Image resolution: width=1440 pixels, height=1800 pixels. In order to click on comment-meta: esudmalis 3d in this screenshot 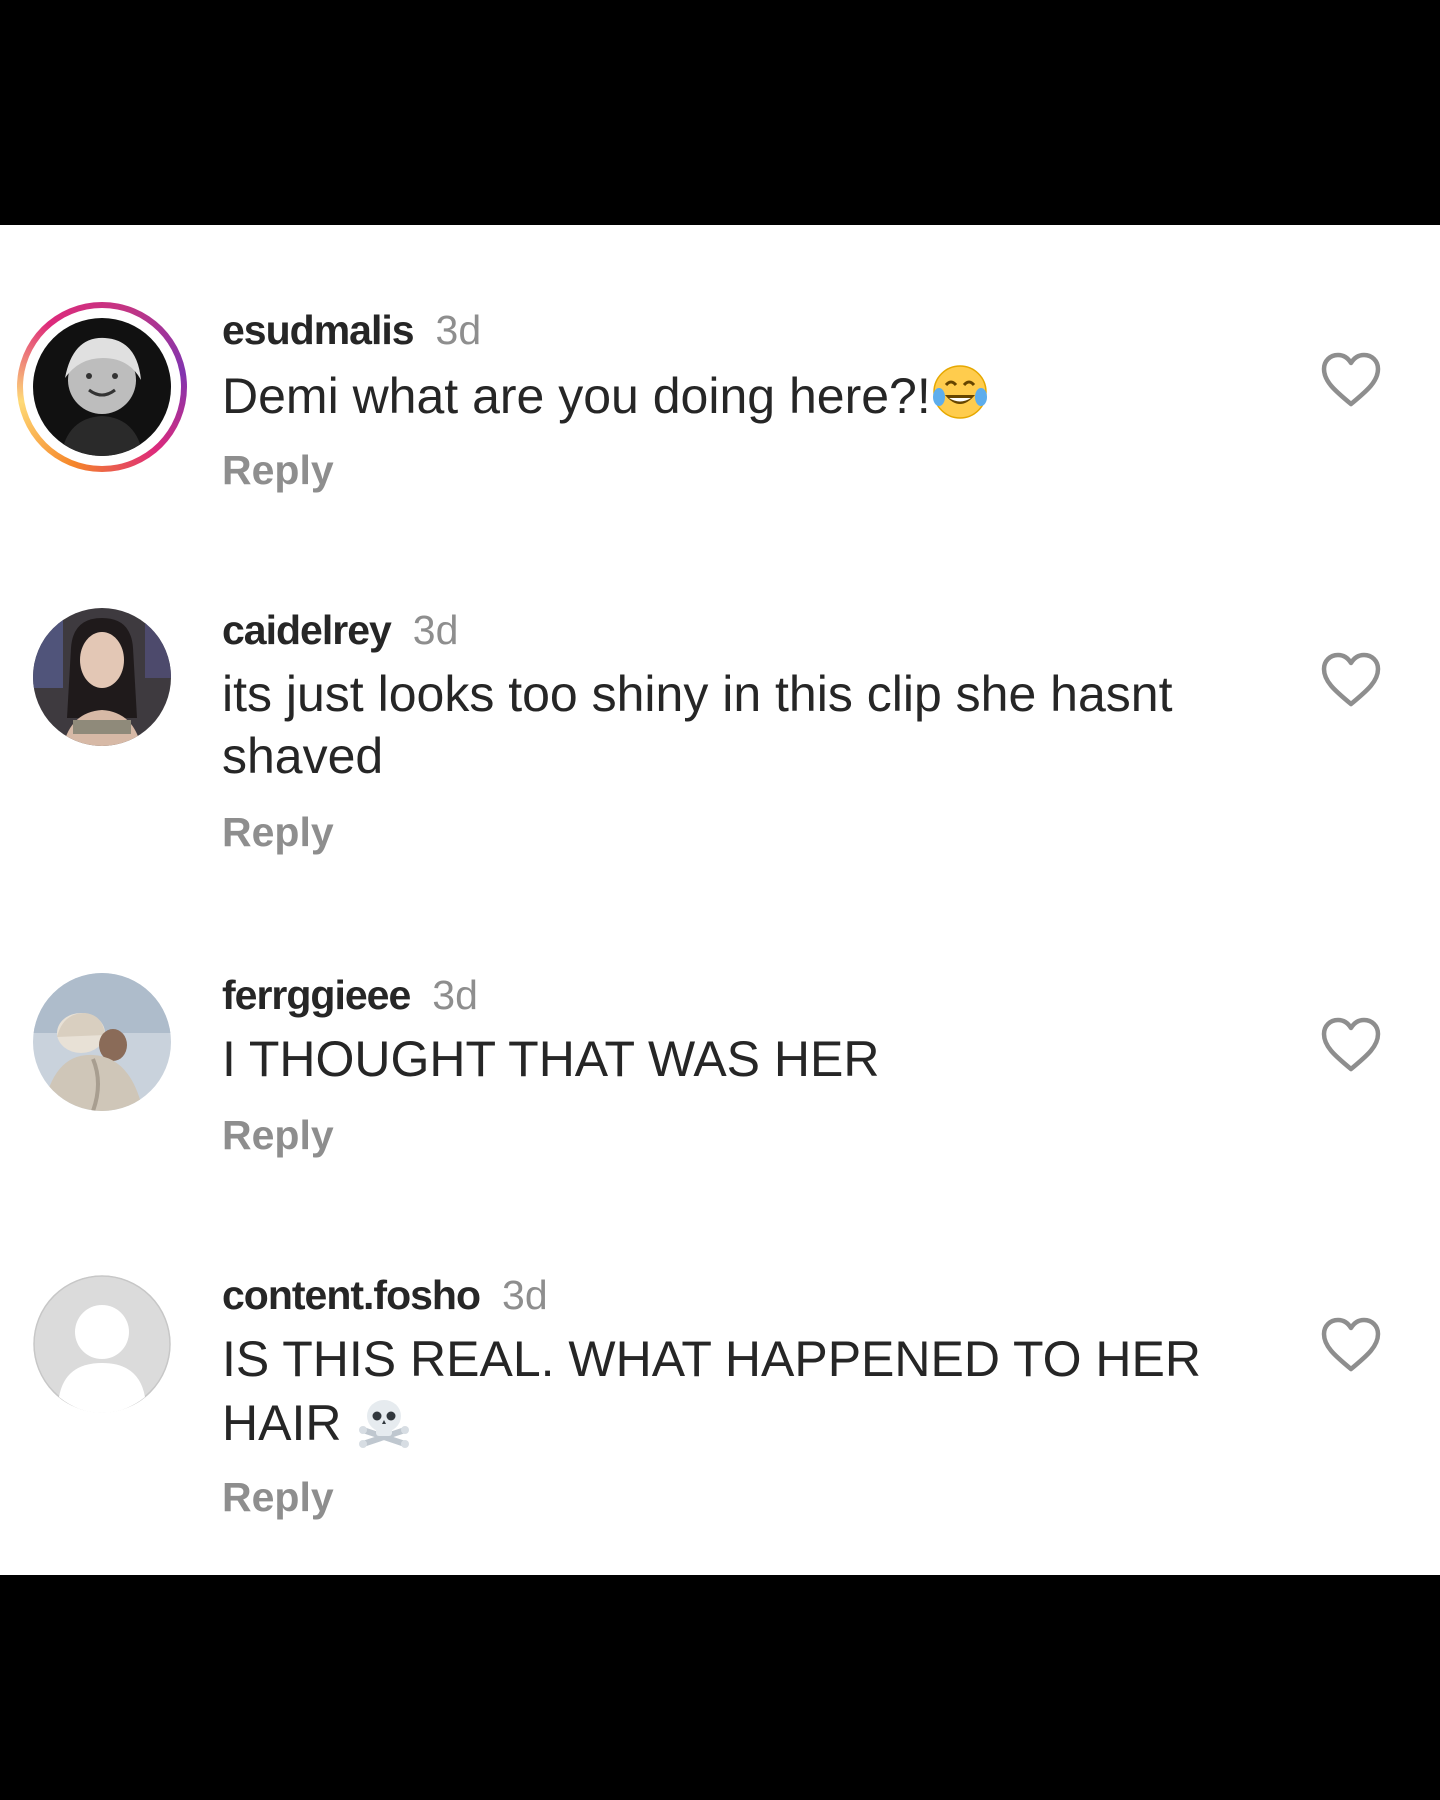, I will do `click(351, 330)`.